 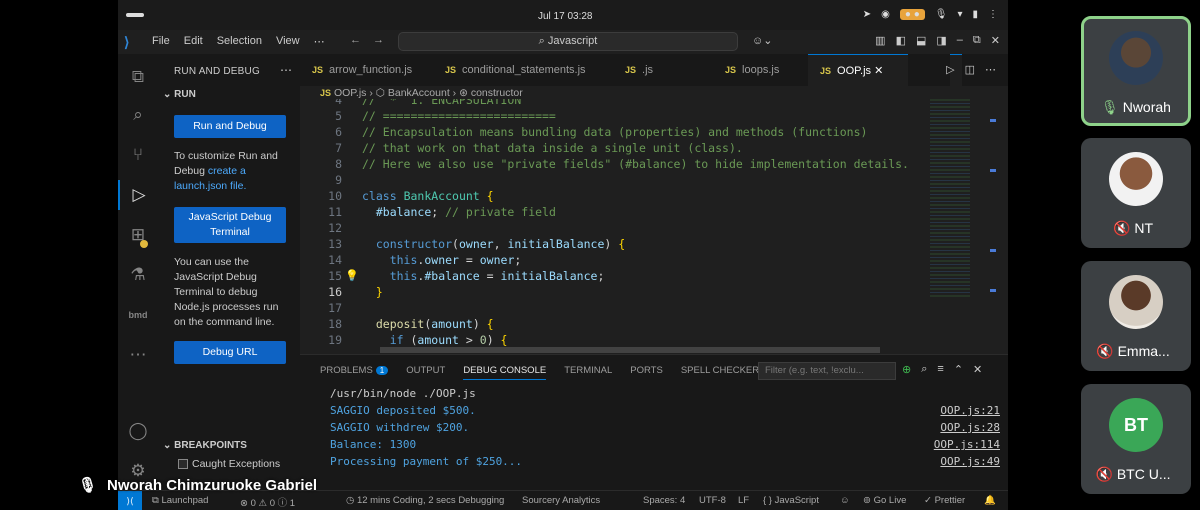 What do you see at coordinates (762, 40) in the screenshot?
I see `copilot-icon: ☺⌄` at bounding box center [762, 40].